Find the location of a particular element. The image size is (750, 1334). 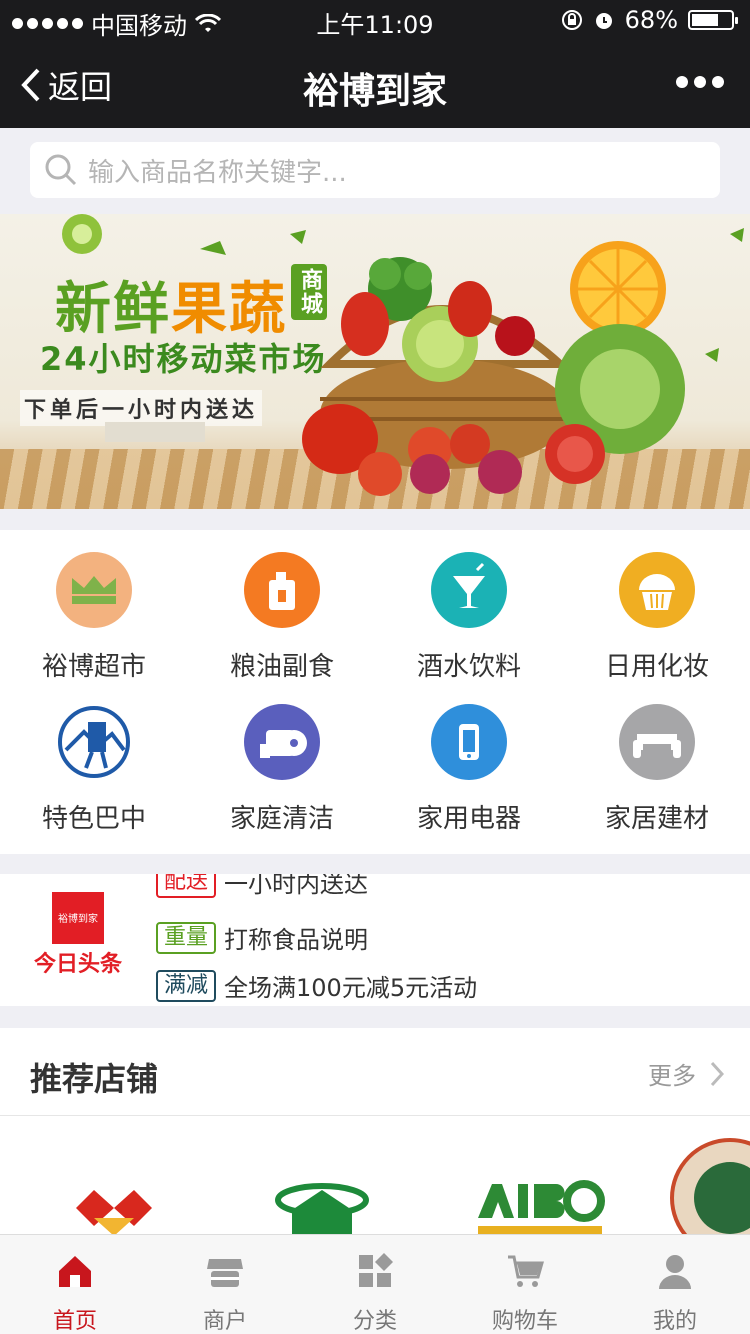

more-link: 更多 is located at coordinates (686, 1073).